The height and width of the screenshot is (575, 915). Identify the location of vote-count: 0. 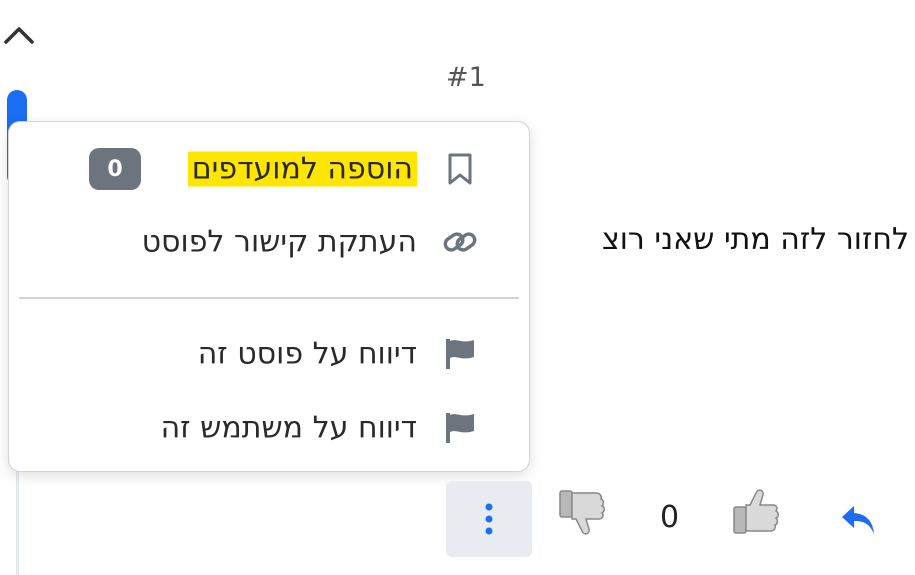
(670, 517).